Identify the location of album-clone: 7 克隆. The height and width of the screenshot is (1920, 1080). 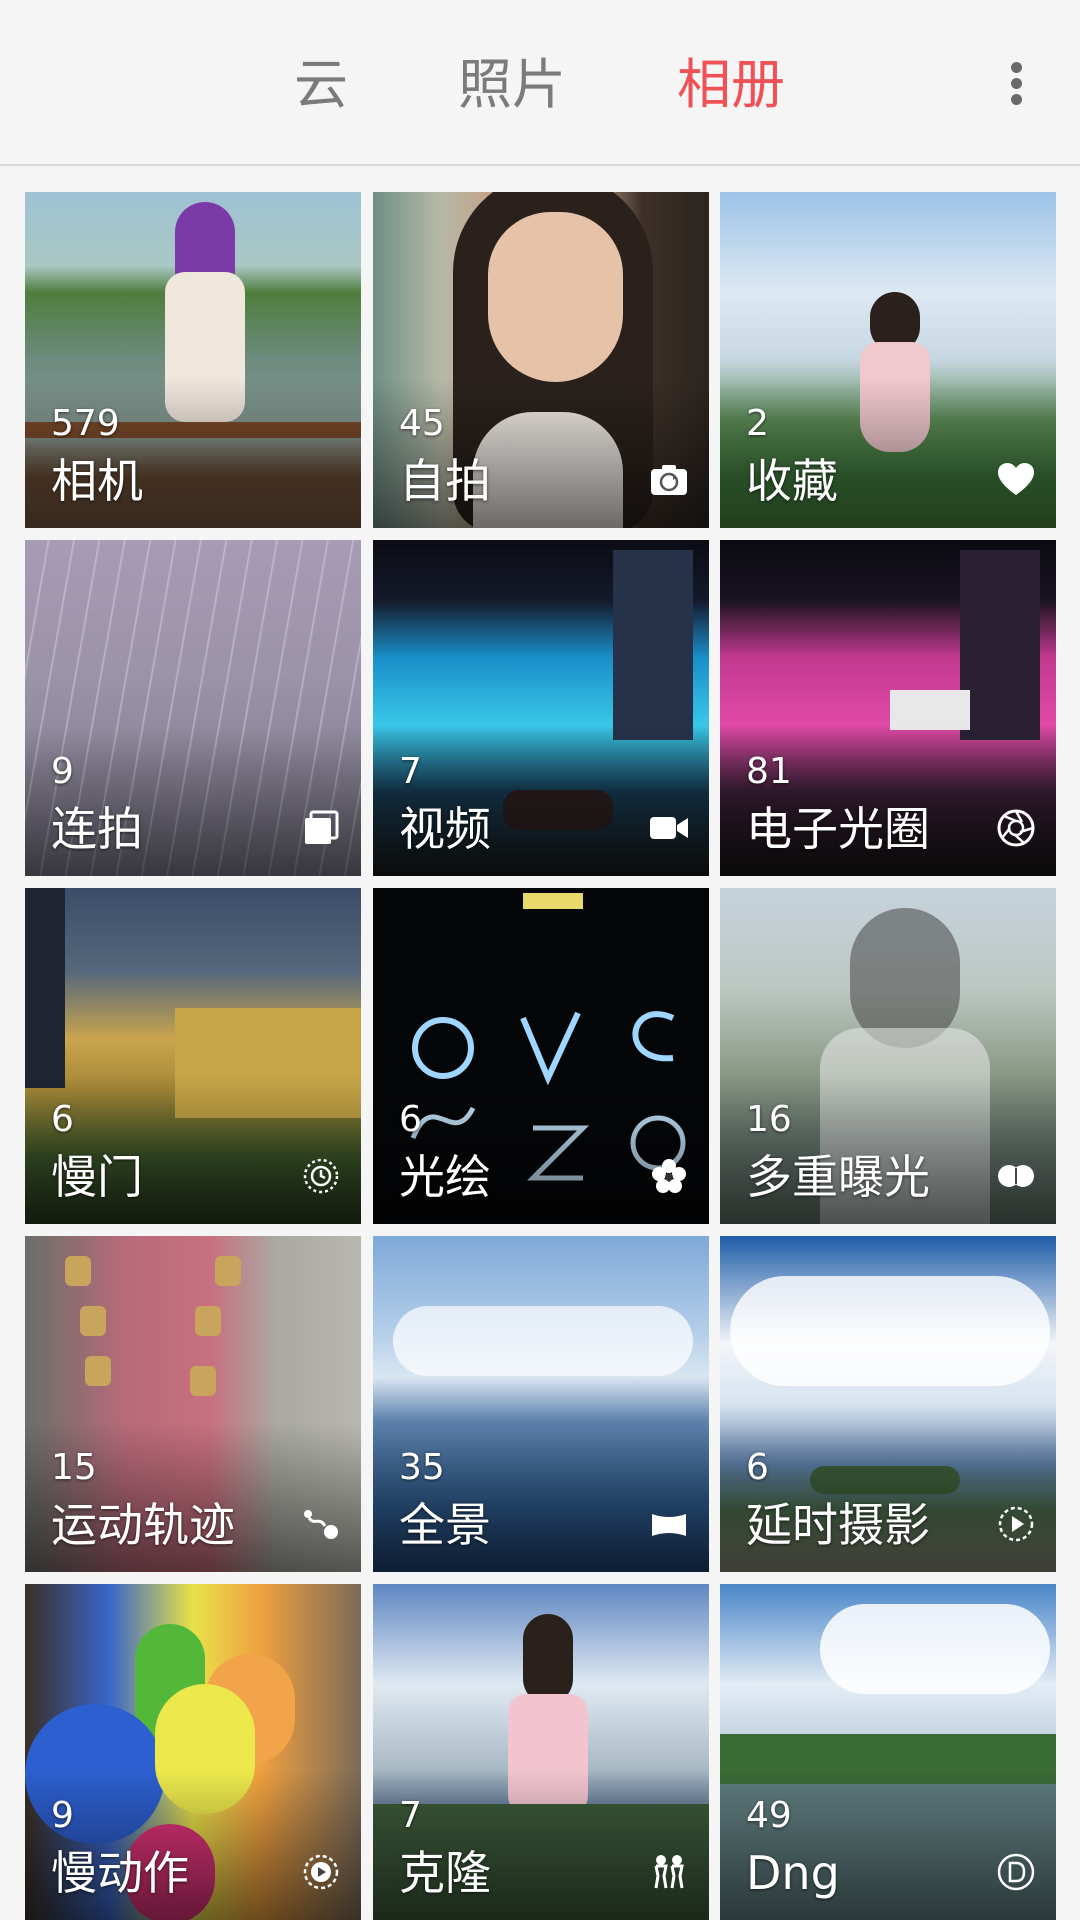
(541, 1752).